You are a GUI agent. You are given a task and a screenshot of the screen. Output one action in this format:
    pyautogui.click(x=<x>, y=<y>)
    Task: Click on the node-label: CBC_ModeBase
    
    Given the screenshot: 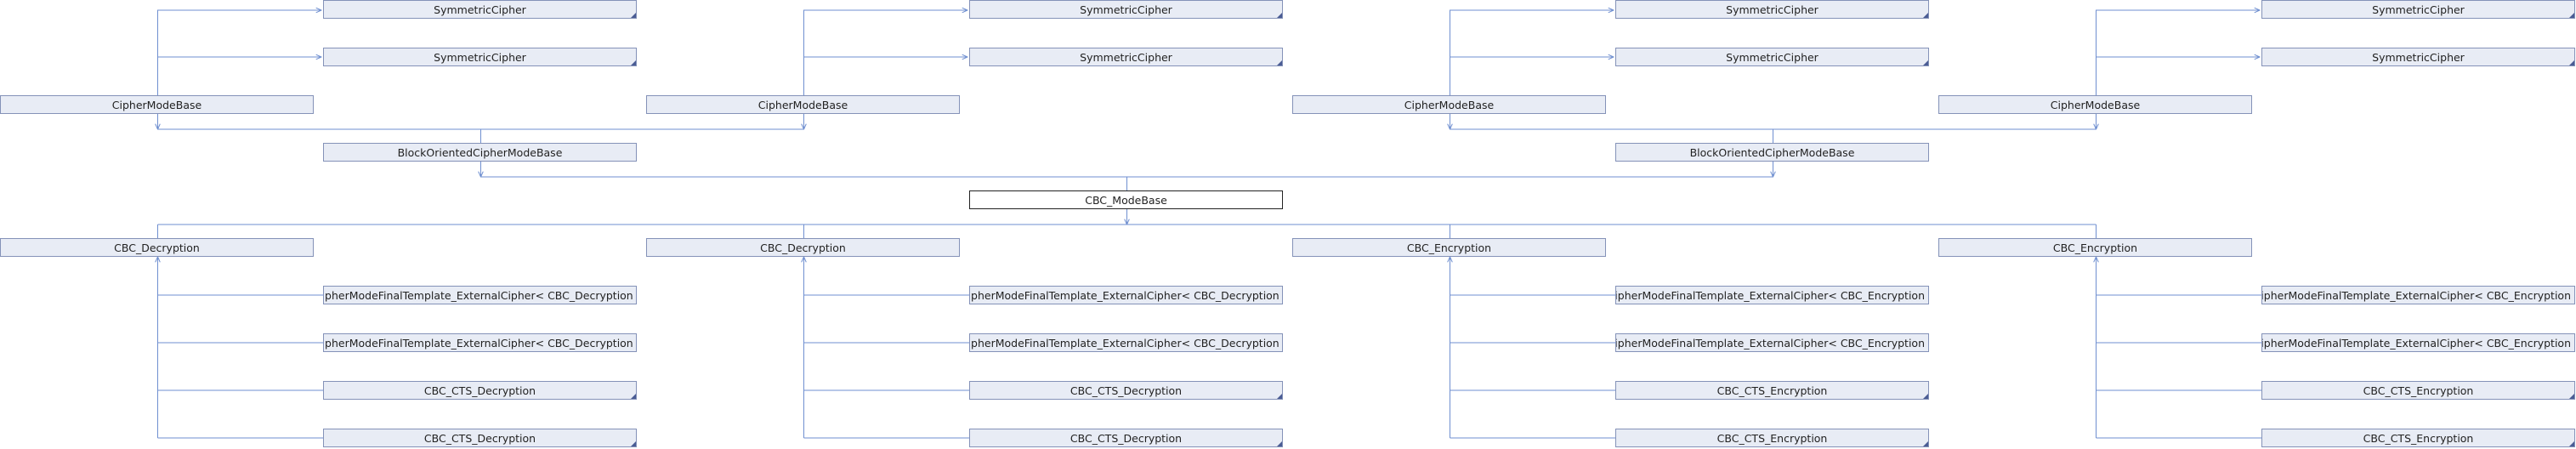 What is the action you would take?
    pyautogui.click(x=1126, y=200)
    